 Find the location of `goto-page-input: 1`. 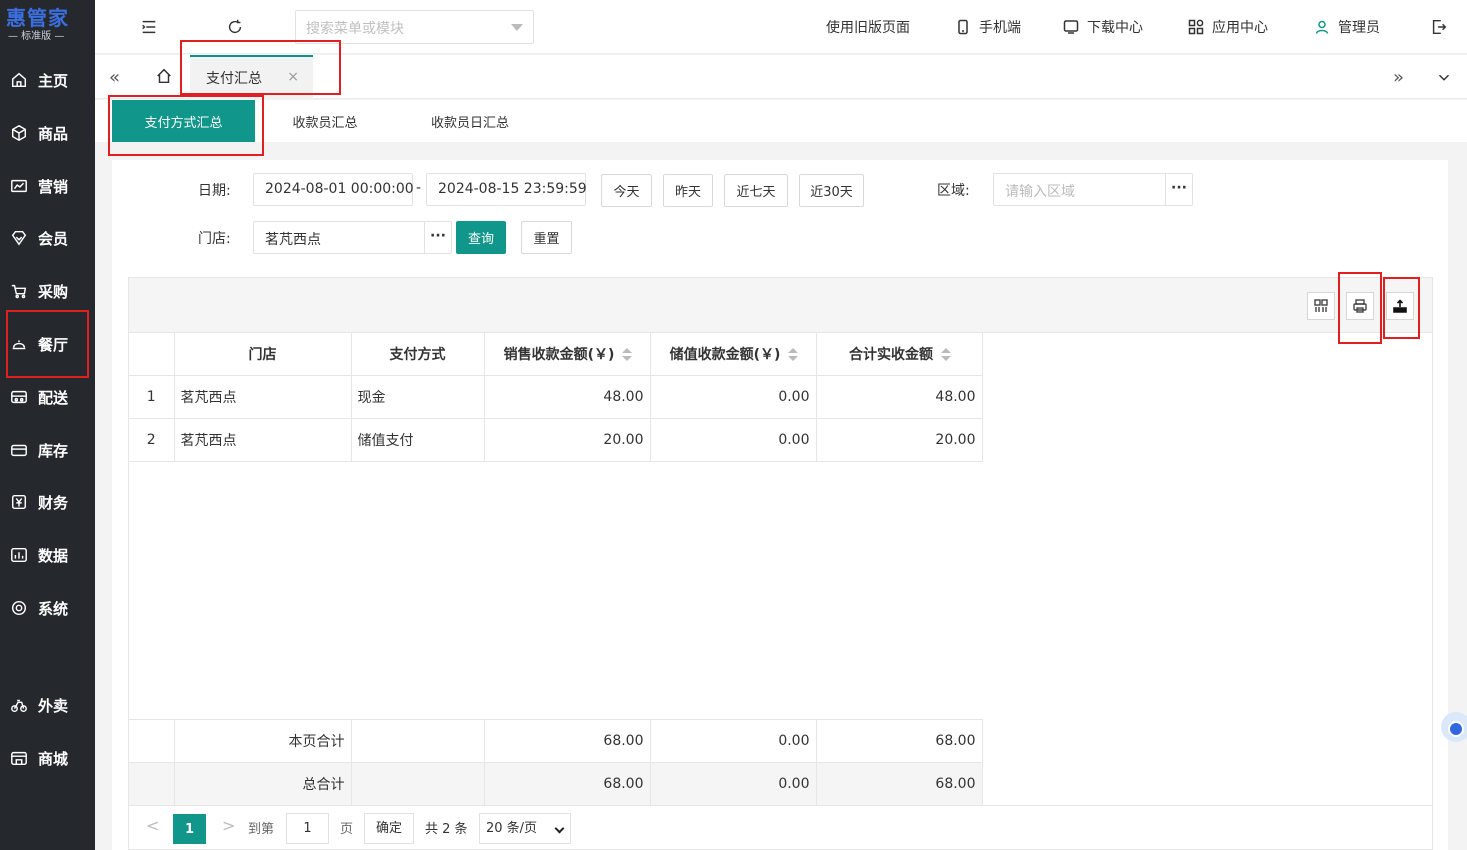

goto-page-input: 1 is located at coordinates (307, 828).